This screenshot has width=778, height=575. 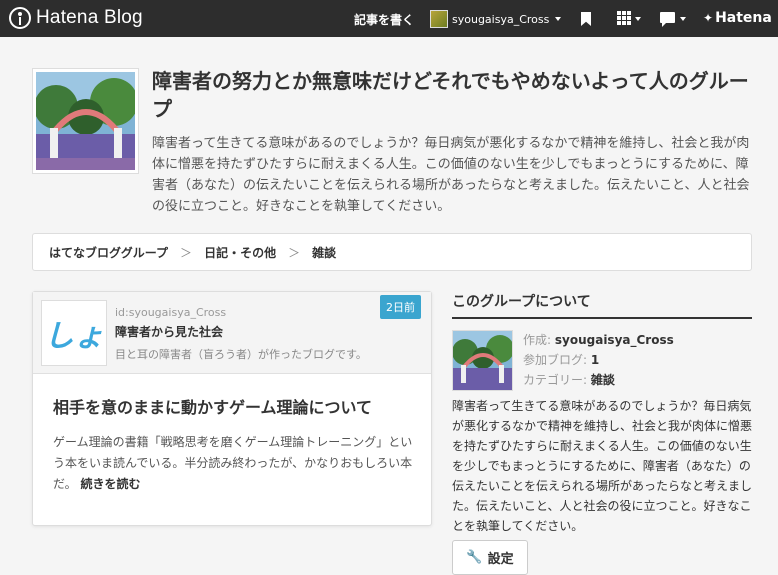 What do you see at coordinates (743, 18) in the screenshot?
I see `hatena-text: Hatena` at bounding box center [743, 18].